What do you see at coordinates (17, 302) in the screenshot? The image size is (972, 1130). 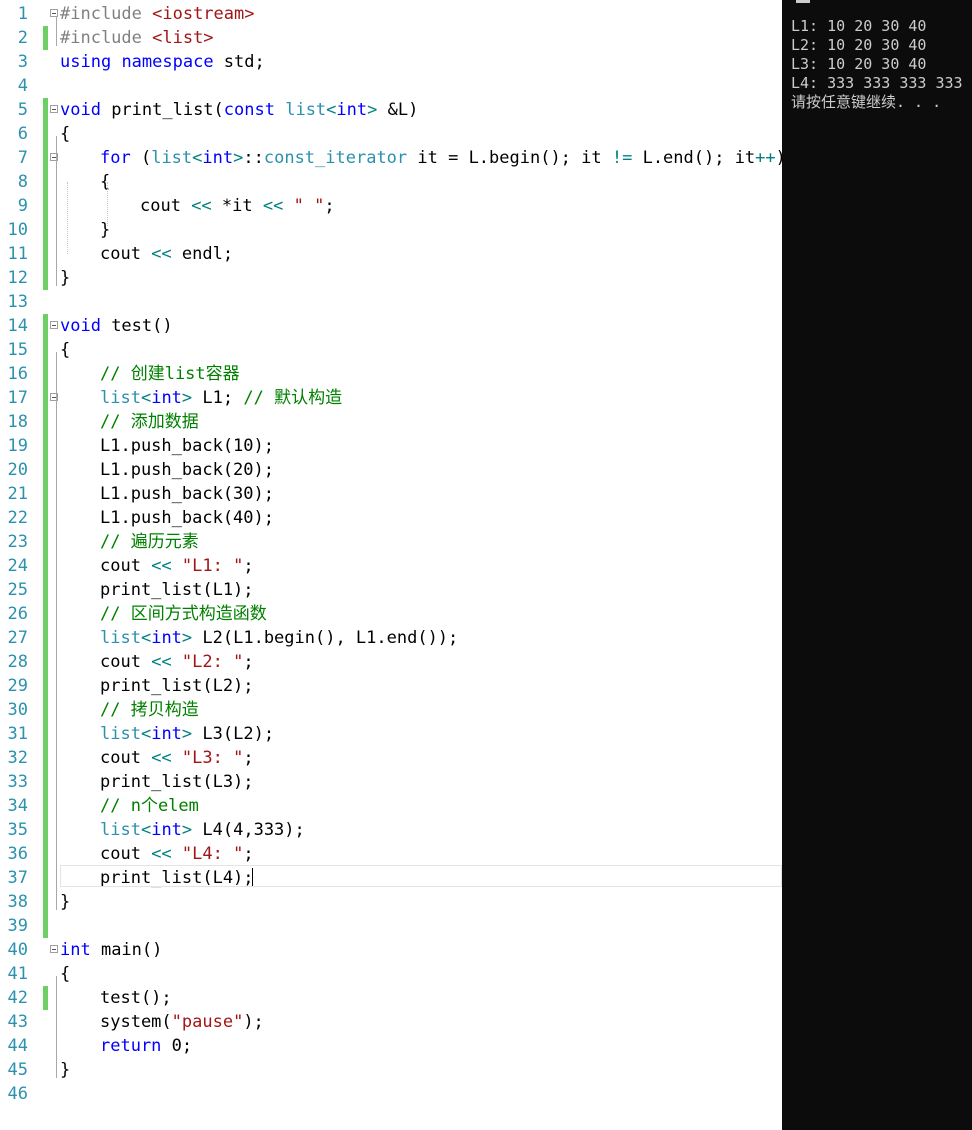 I see `line-number: 13` at bounding box center [17, 302].